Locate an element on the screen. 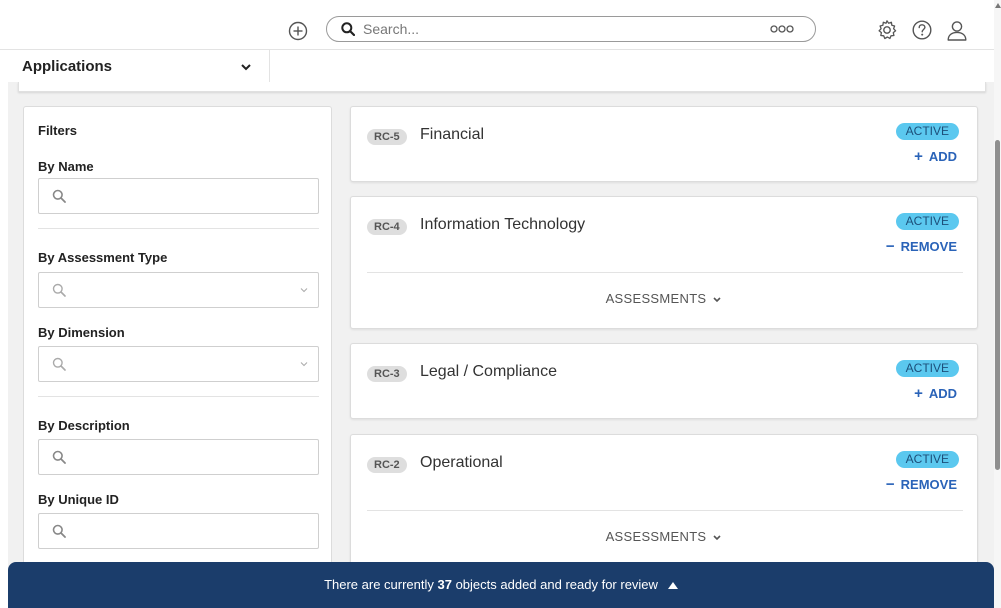  global-search is located at coordinates (571, 29).